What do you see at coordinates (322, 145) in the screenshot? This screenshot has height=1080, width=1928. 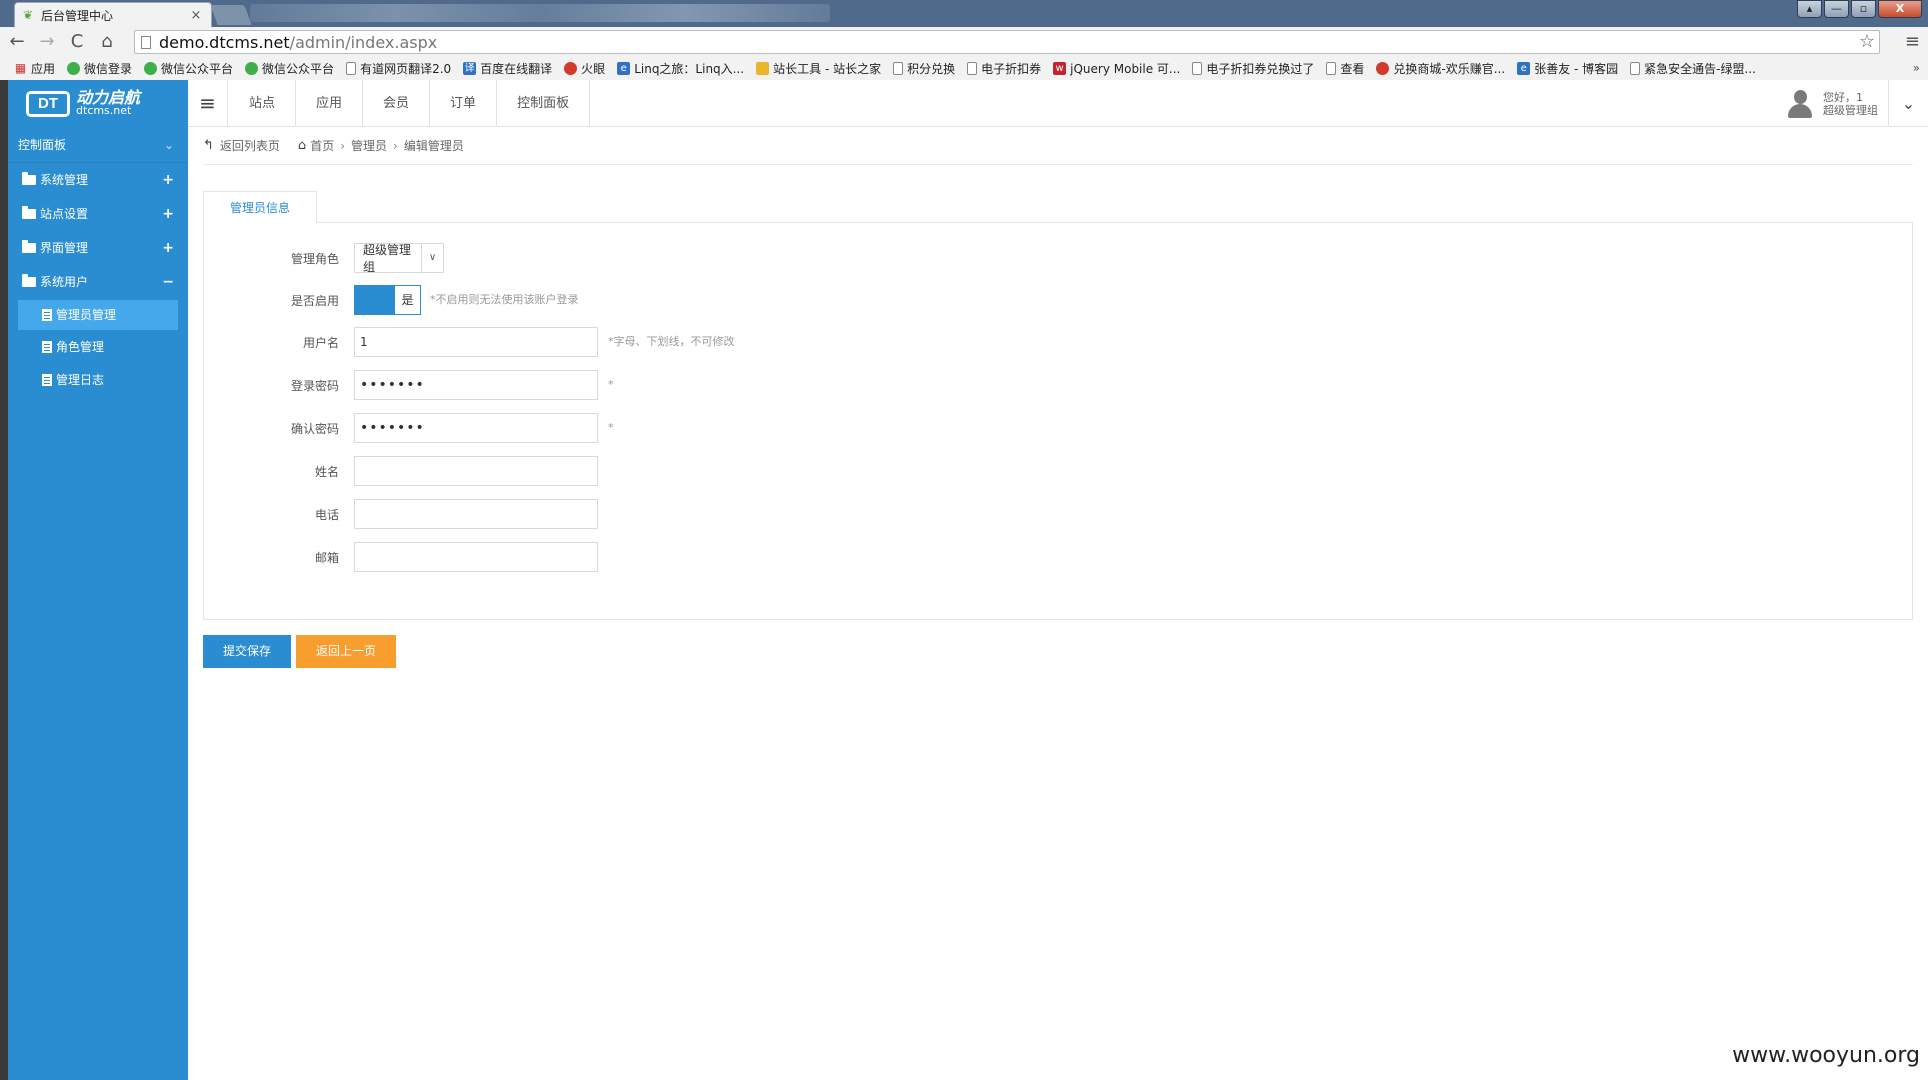 I see `breadcrumb-home: 首页` at bounding box center [322, 145].